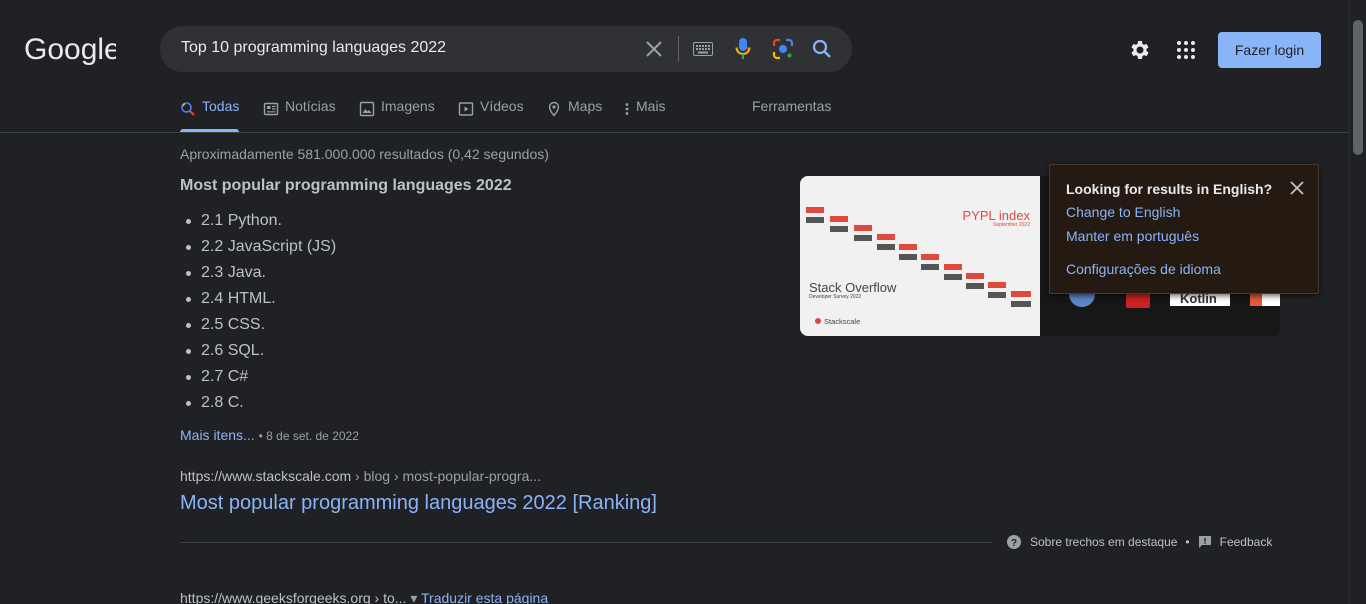 The image size is (1366, 604). What do you see at coordinates (271, 109) in the screenshot?
I see `newspaper-icon` at bounding box center [271, 109].